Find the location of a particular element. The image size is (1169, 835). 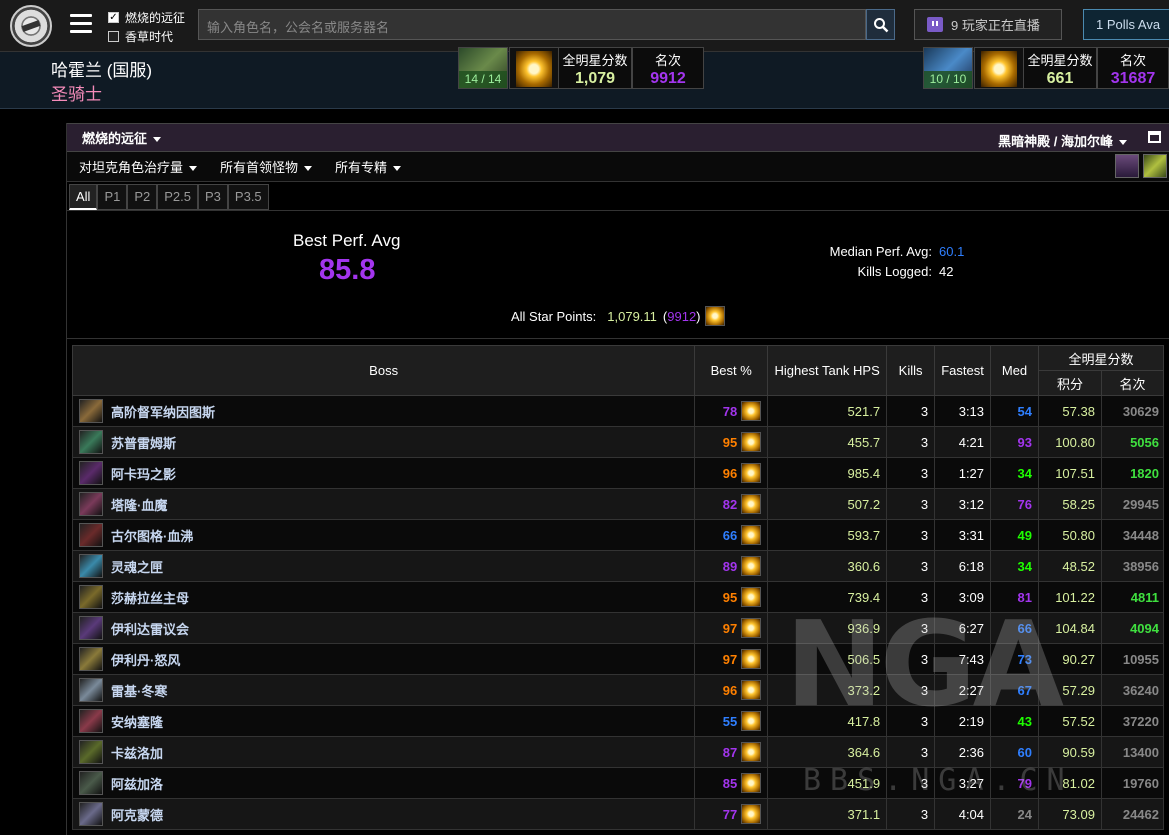

fastest-value: 3:27 is located at coordinates (963, 783).